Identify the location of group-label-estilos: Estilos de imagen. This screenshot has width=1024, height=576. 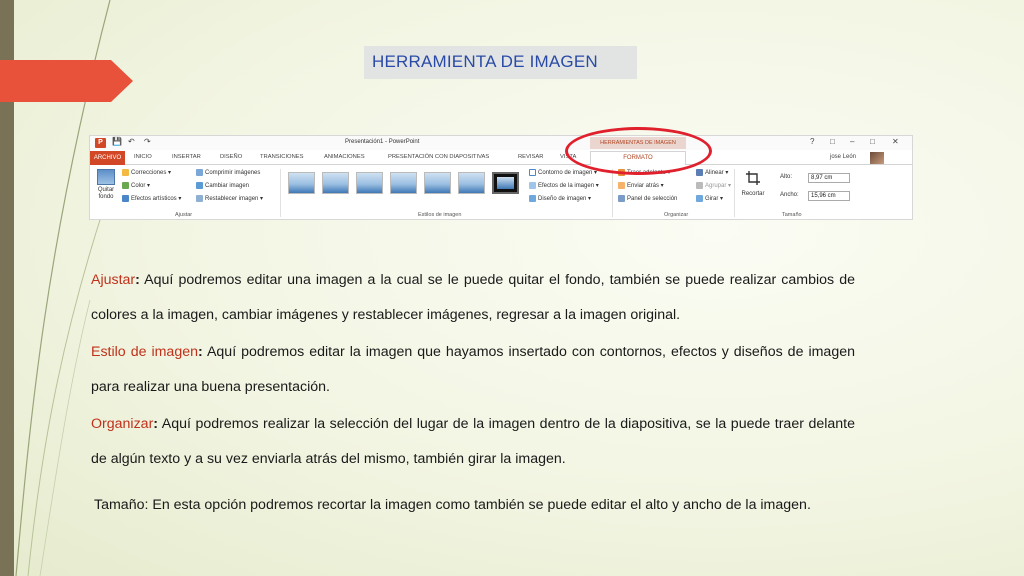
(440, 215).